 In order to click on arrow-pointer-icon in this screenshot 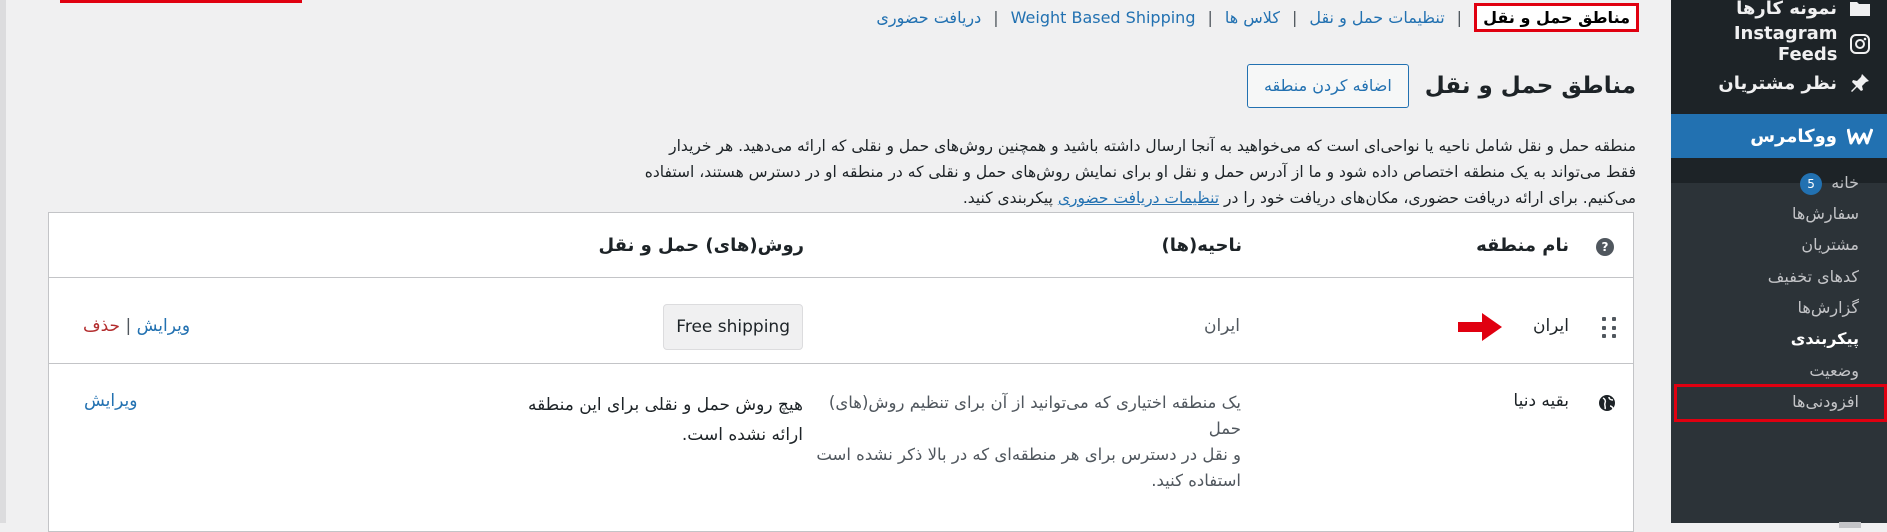, I will do `click(1480, 327)`.